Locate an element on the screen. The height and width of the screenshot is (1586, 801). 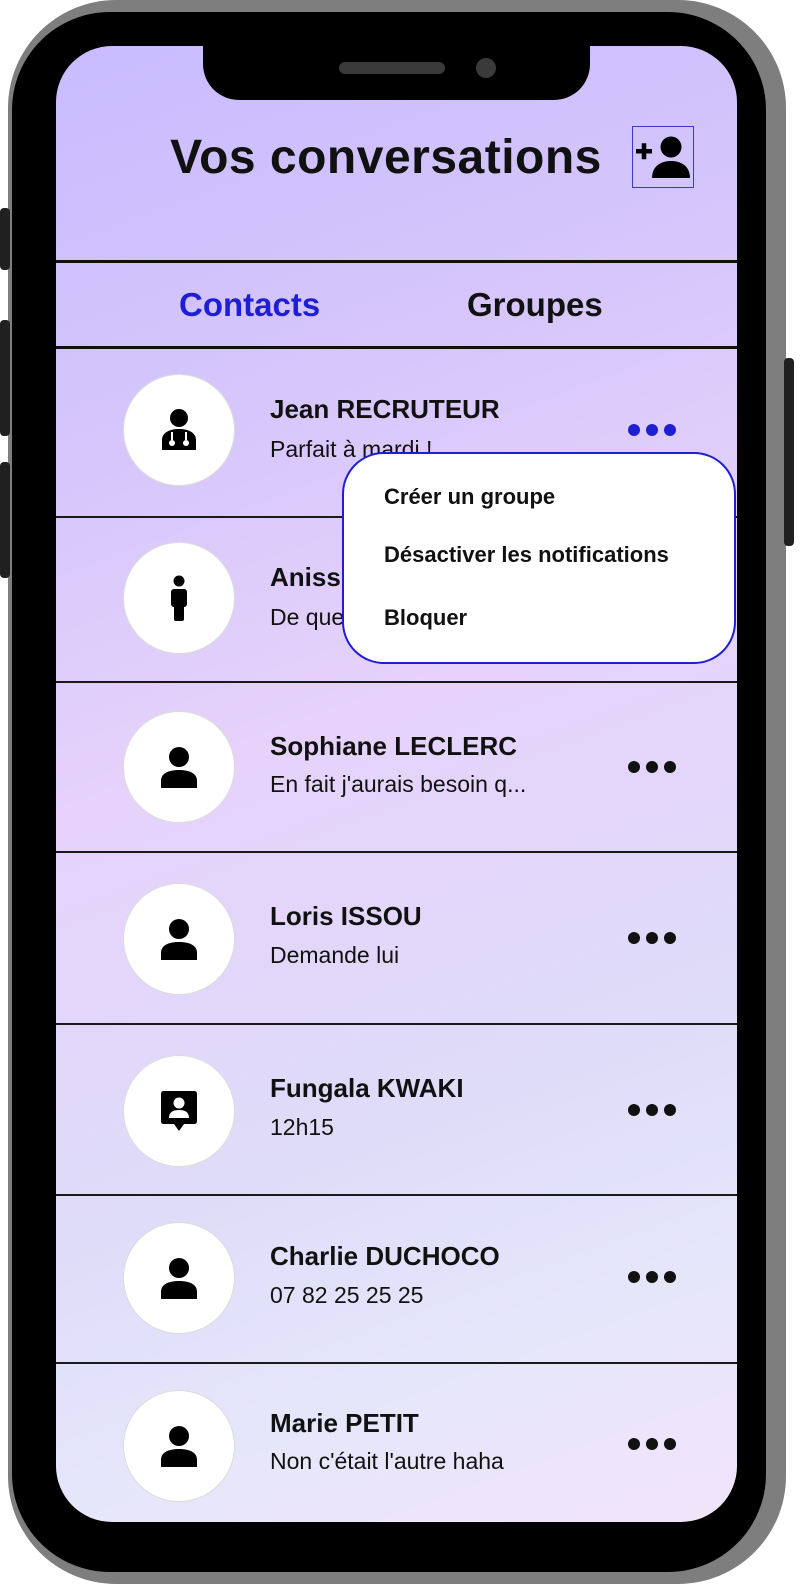
contact-name: Jean RECRUTEUR is located at coordinates (385, 409).